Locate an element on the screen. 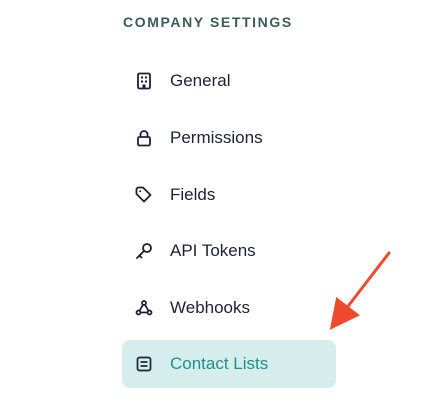 This screenshot has height=408, width=448. sidebar-item-general: General is located at coordinates (229, 81).